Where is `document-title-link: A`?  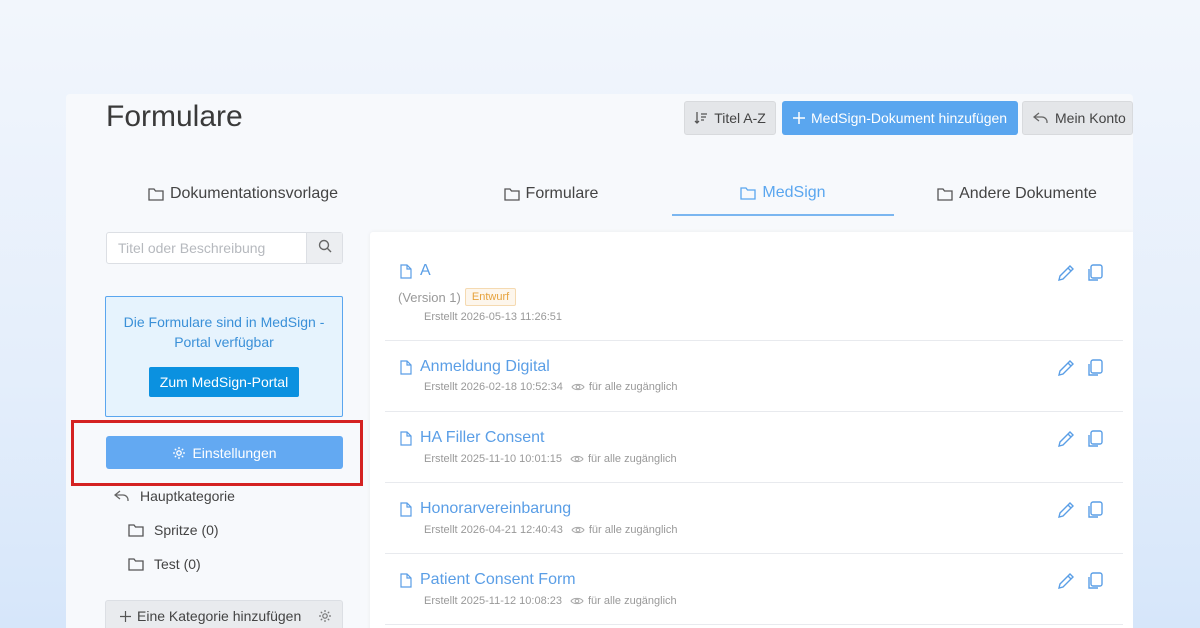 document-title-link: A is located at coordinates (415, 271).